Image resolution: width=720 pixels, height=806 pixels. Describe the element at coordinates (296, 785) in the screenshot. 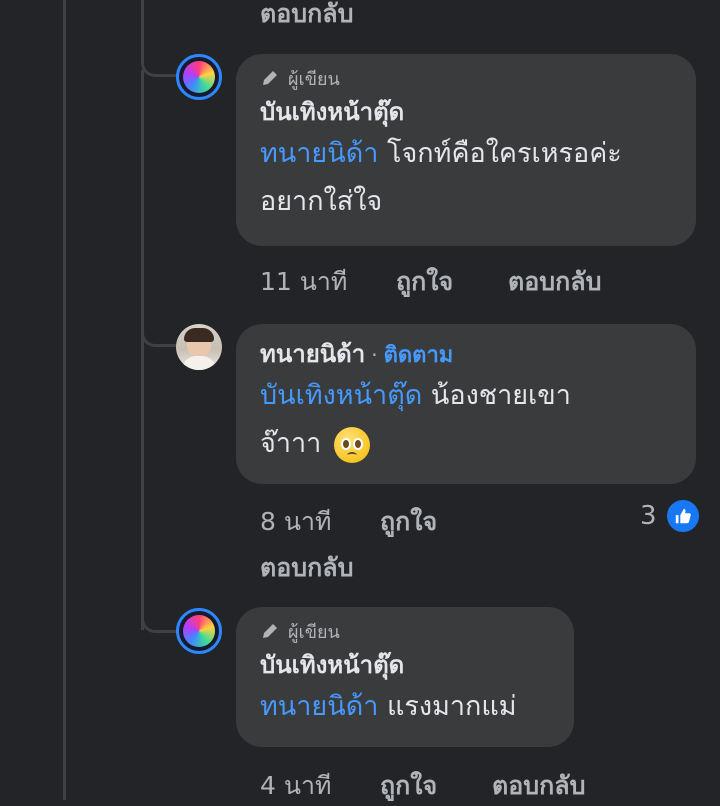

I see `comment-time: 4 นาที` at that location.